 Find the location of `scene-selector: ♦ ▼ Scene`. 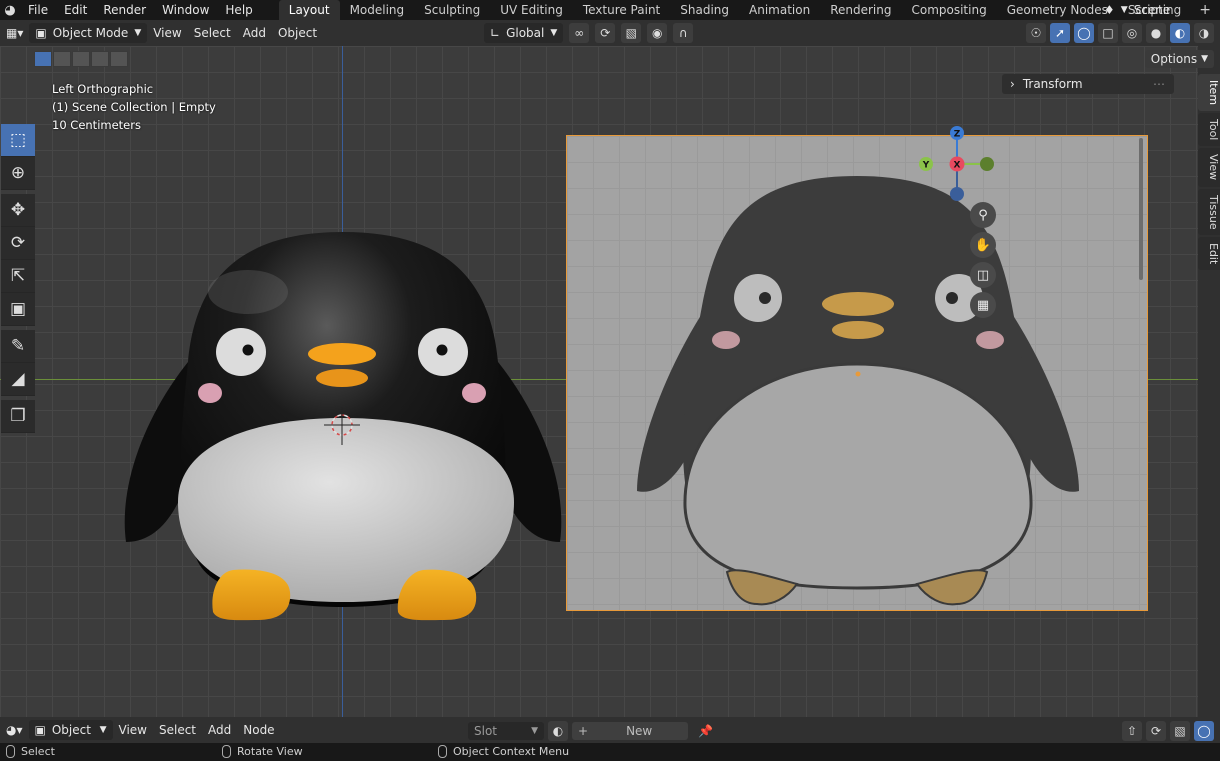

scene-selector: ♦ ▼ Scene is located at coordinates (1158, 10).